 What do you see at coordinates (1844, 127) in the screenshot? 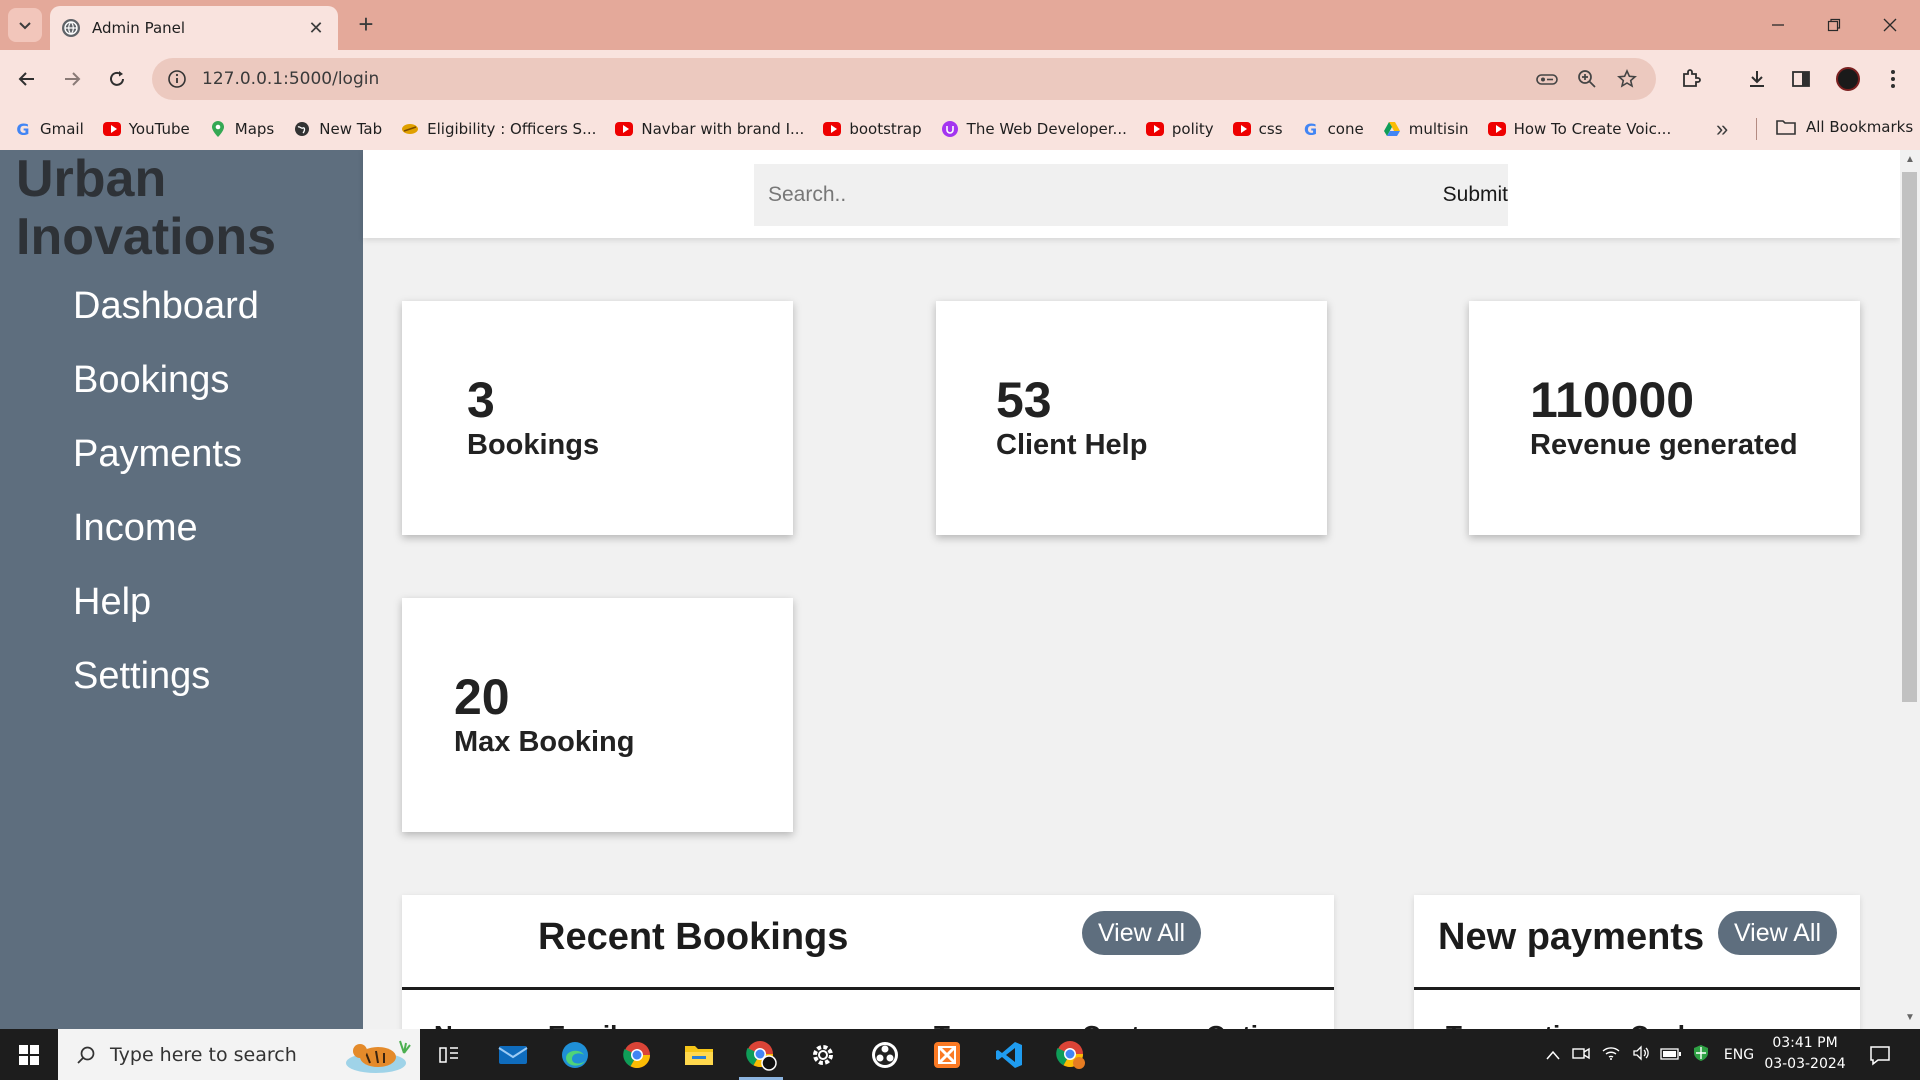
I see `all-bookmarks-button: All Bookmarks` at bounding box center [1844, 127].